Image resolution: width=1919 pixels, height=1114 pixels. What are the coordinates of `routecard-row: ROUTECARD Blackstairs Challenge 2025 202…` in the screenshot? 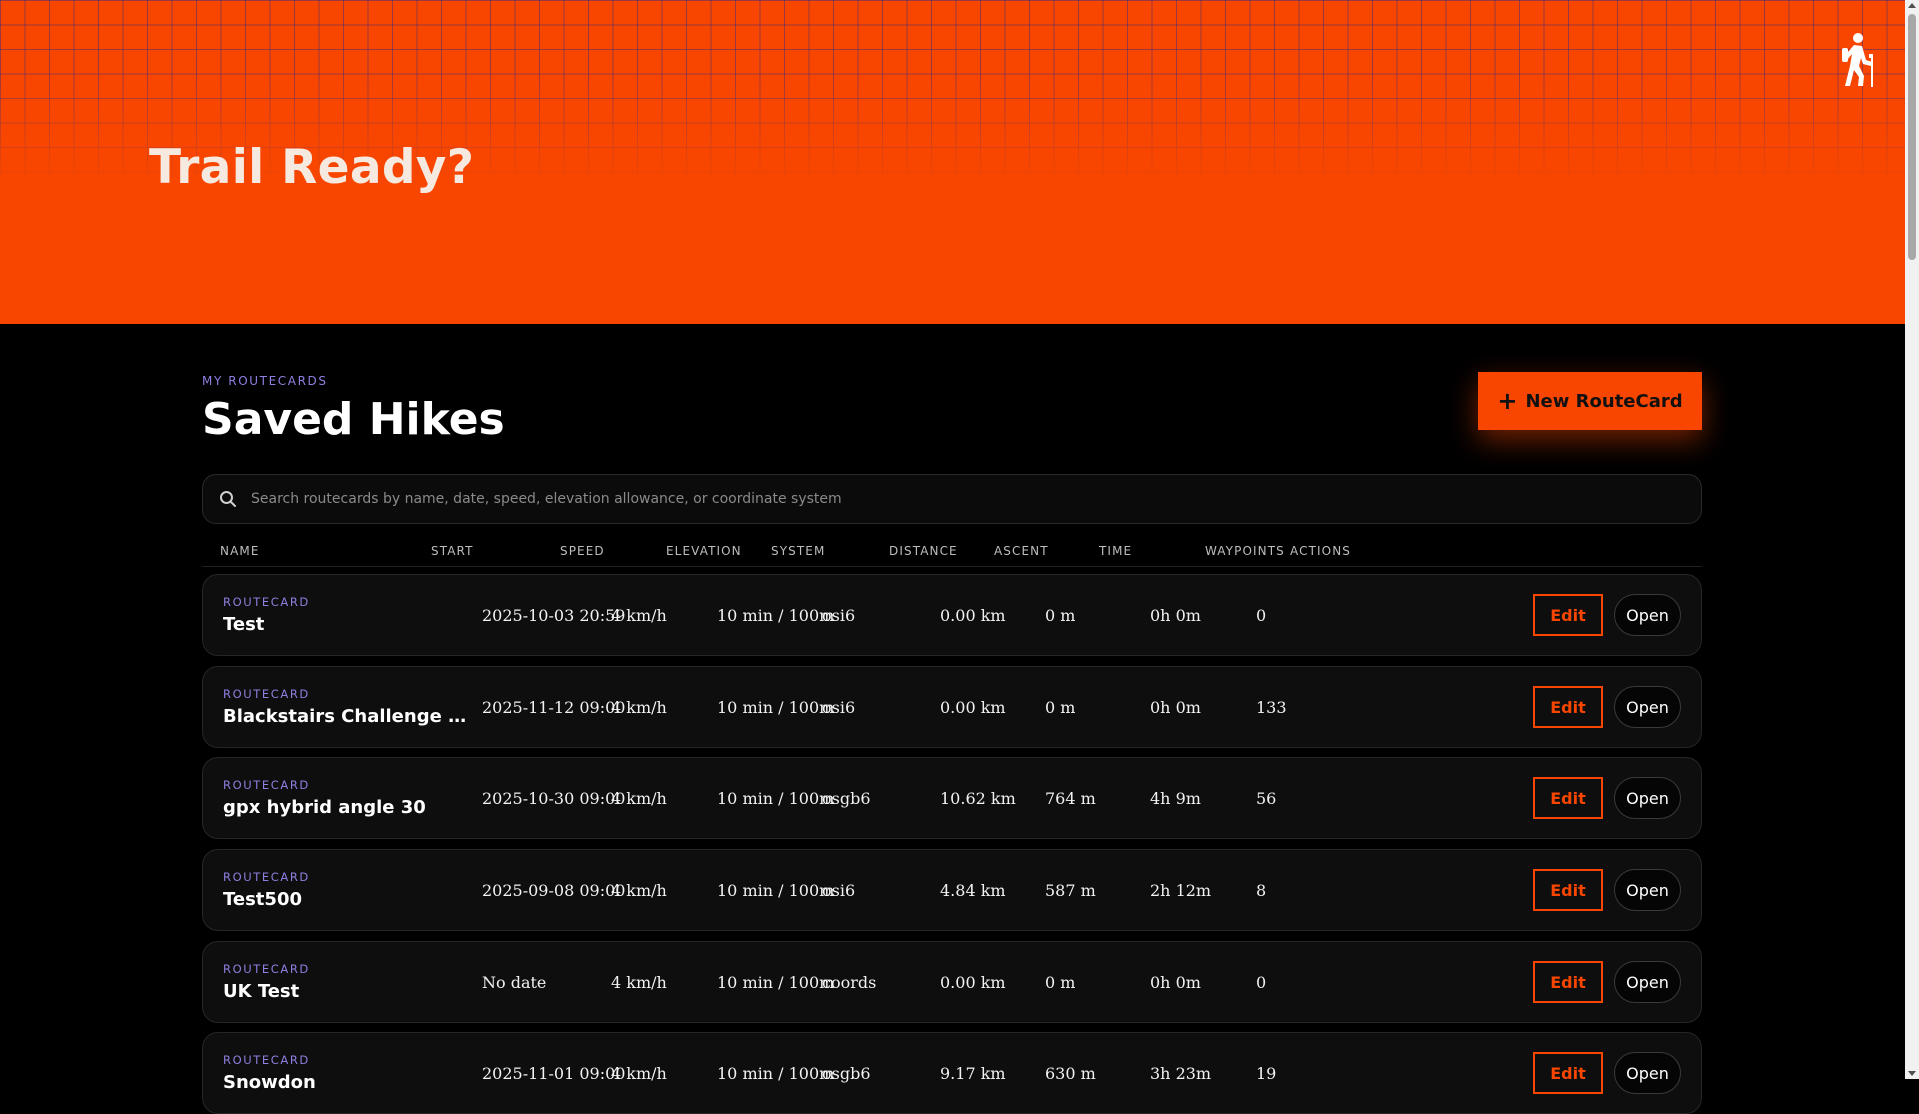 It's located at (952, 707).